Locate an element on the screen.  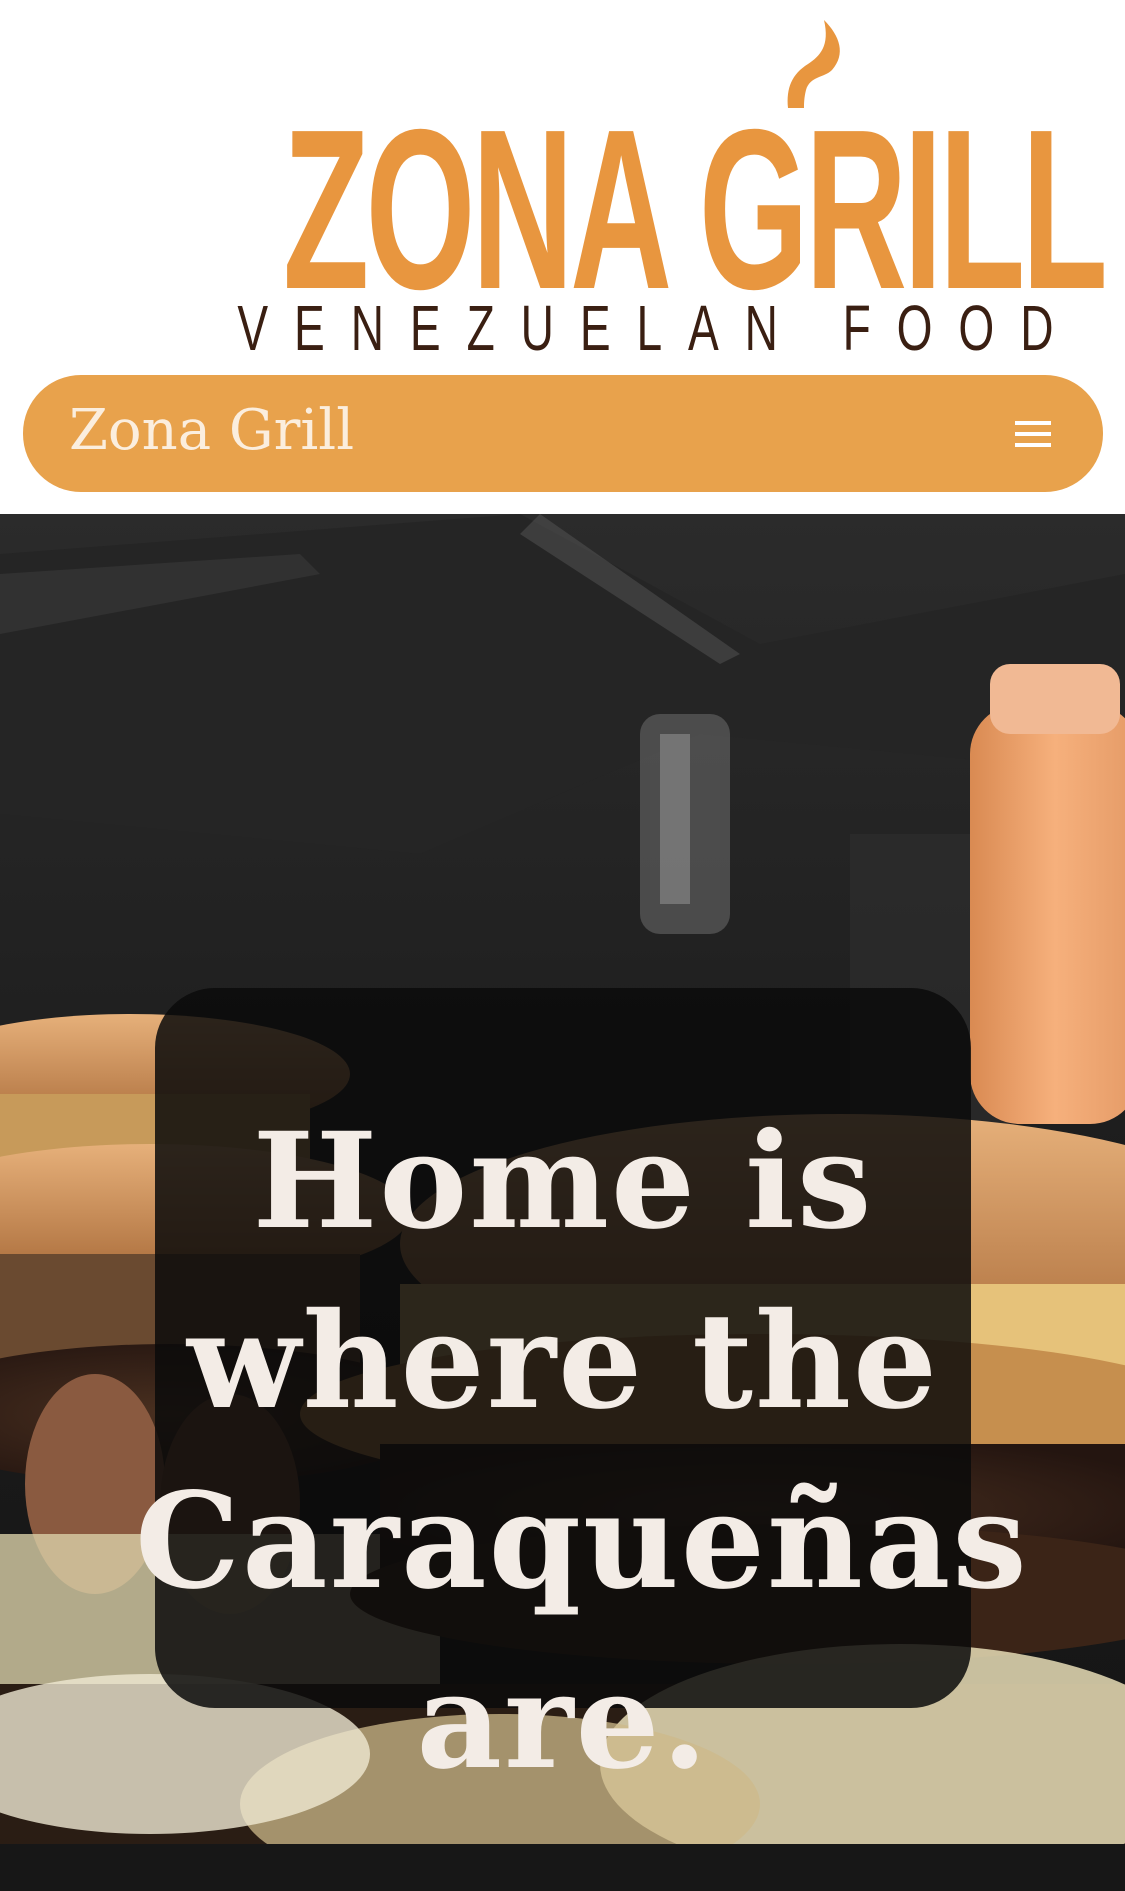
navbar-toggle-button is located at coordinates (1033, 434).